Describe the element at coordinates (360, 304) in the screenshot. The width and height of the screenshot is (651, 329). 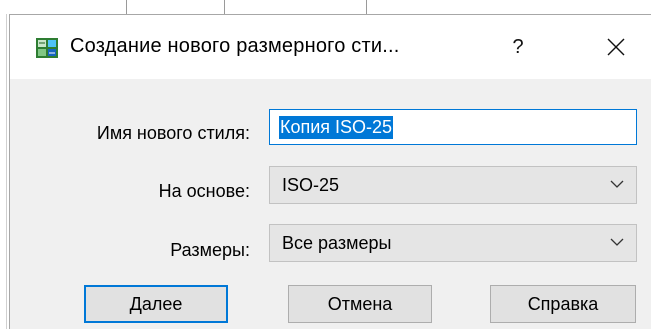
I see `cancel-button: Отмена` at that location.